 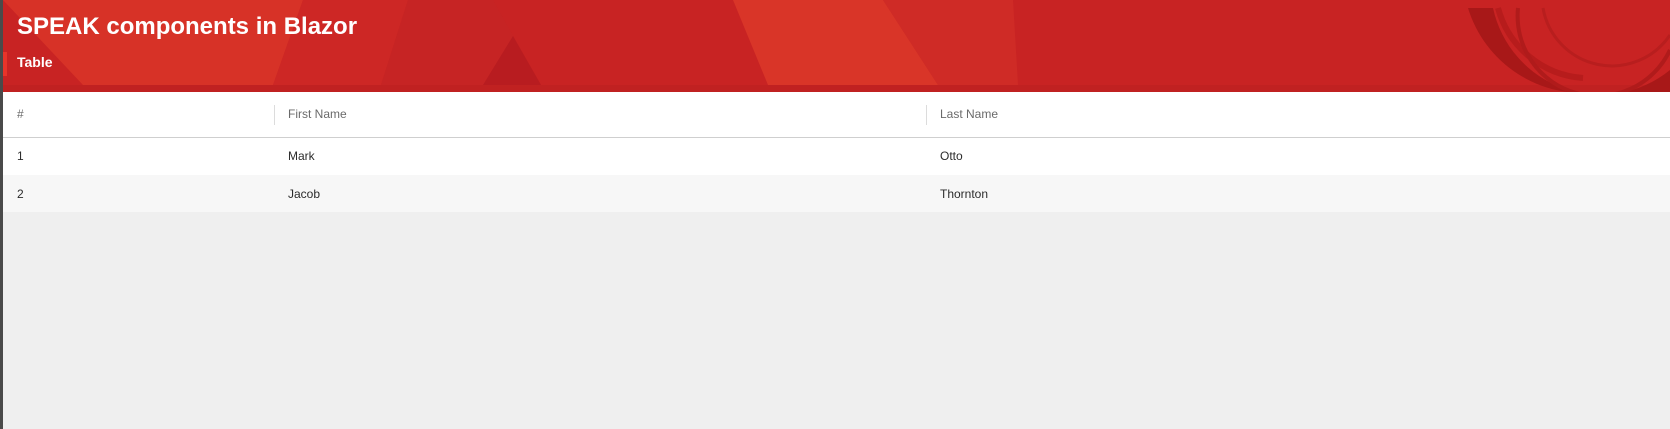 What do you see at coordinates (187, 26) in the screenshot?
I see `page-title: SPEAK components in Blazor` at bounding box center [187, 26].